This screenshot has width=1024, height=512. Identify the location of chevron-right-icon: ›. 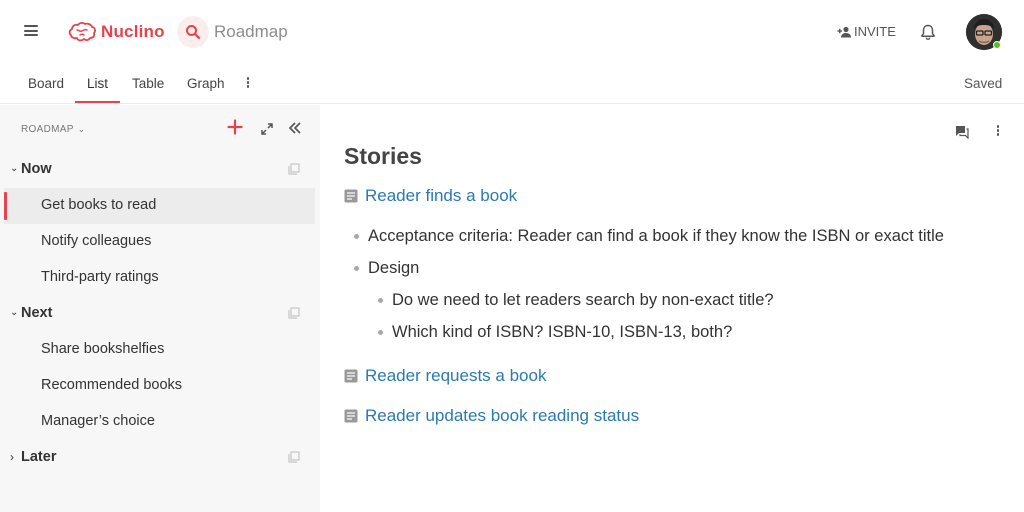
(12, 457).